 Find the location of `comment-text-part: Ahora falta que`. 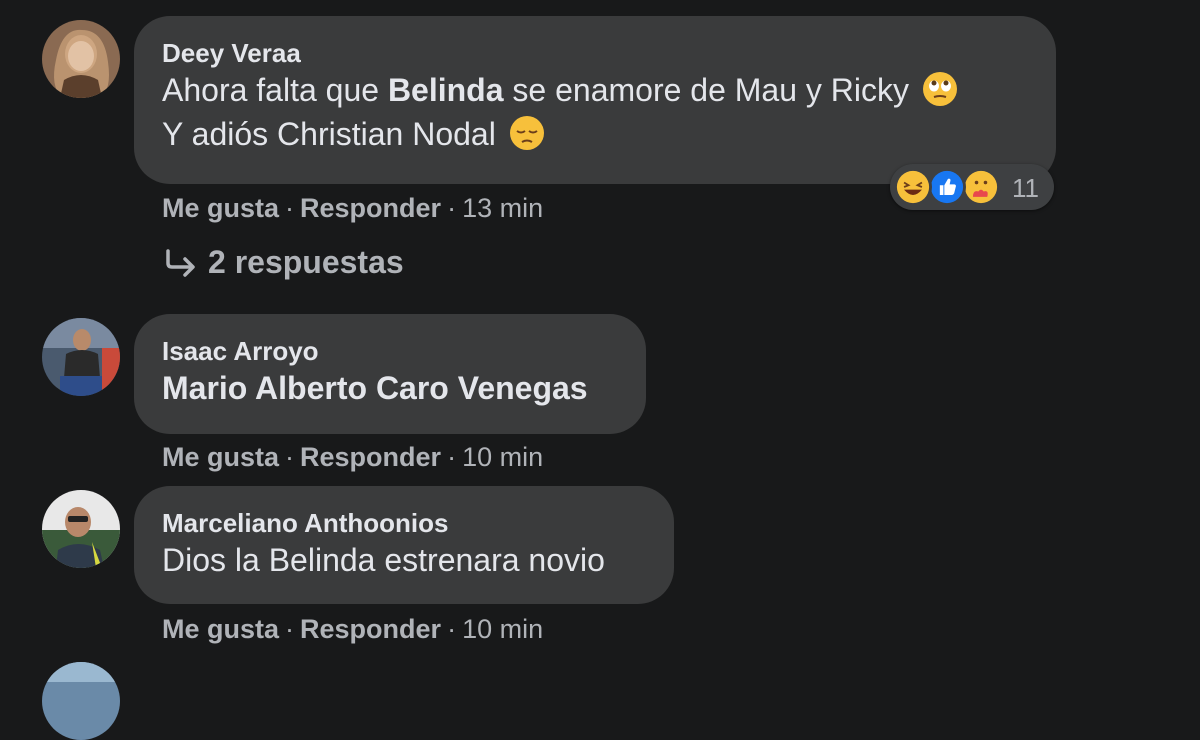

comment-text-part: Ahora falta que is located at coordinates (275, 90).